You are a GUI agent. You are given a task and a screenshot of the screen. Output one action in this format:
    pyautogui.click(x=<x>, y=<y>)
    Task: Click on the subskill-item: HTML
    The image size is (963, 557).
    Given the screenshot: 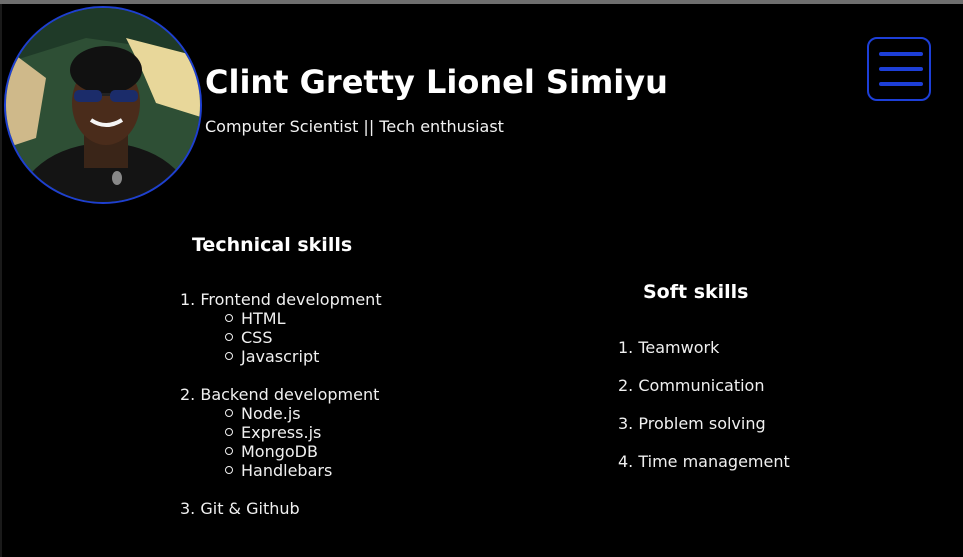 What is the action you would take?
    pyautogui.click(x=255, y=318)
    